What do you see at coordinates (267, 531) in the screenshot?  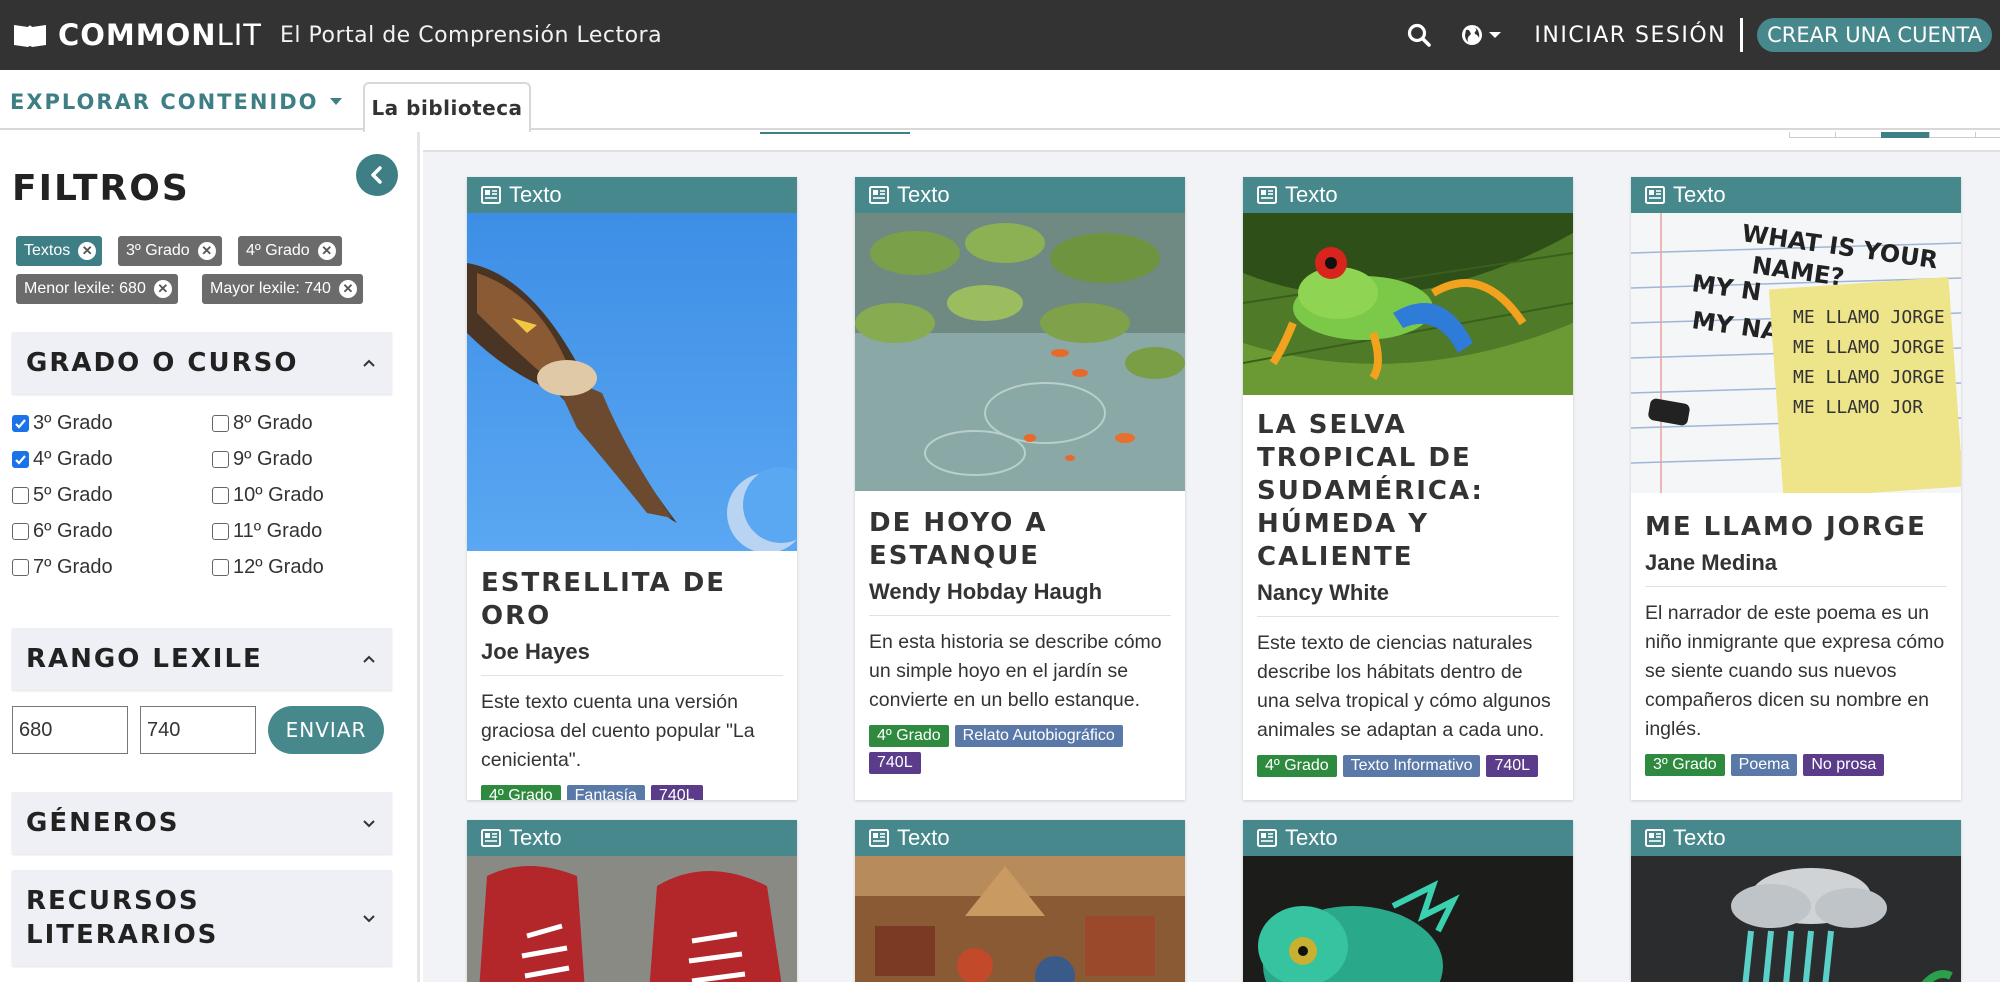 I see `grade-checkbox-row: 11º Grado` at bounding box center [267, 531].